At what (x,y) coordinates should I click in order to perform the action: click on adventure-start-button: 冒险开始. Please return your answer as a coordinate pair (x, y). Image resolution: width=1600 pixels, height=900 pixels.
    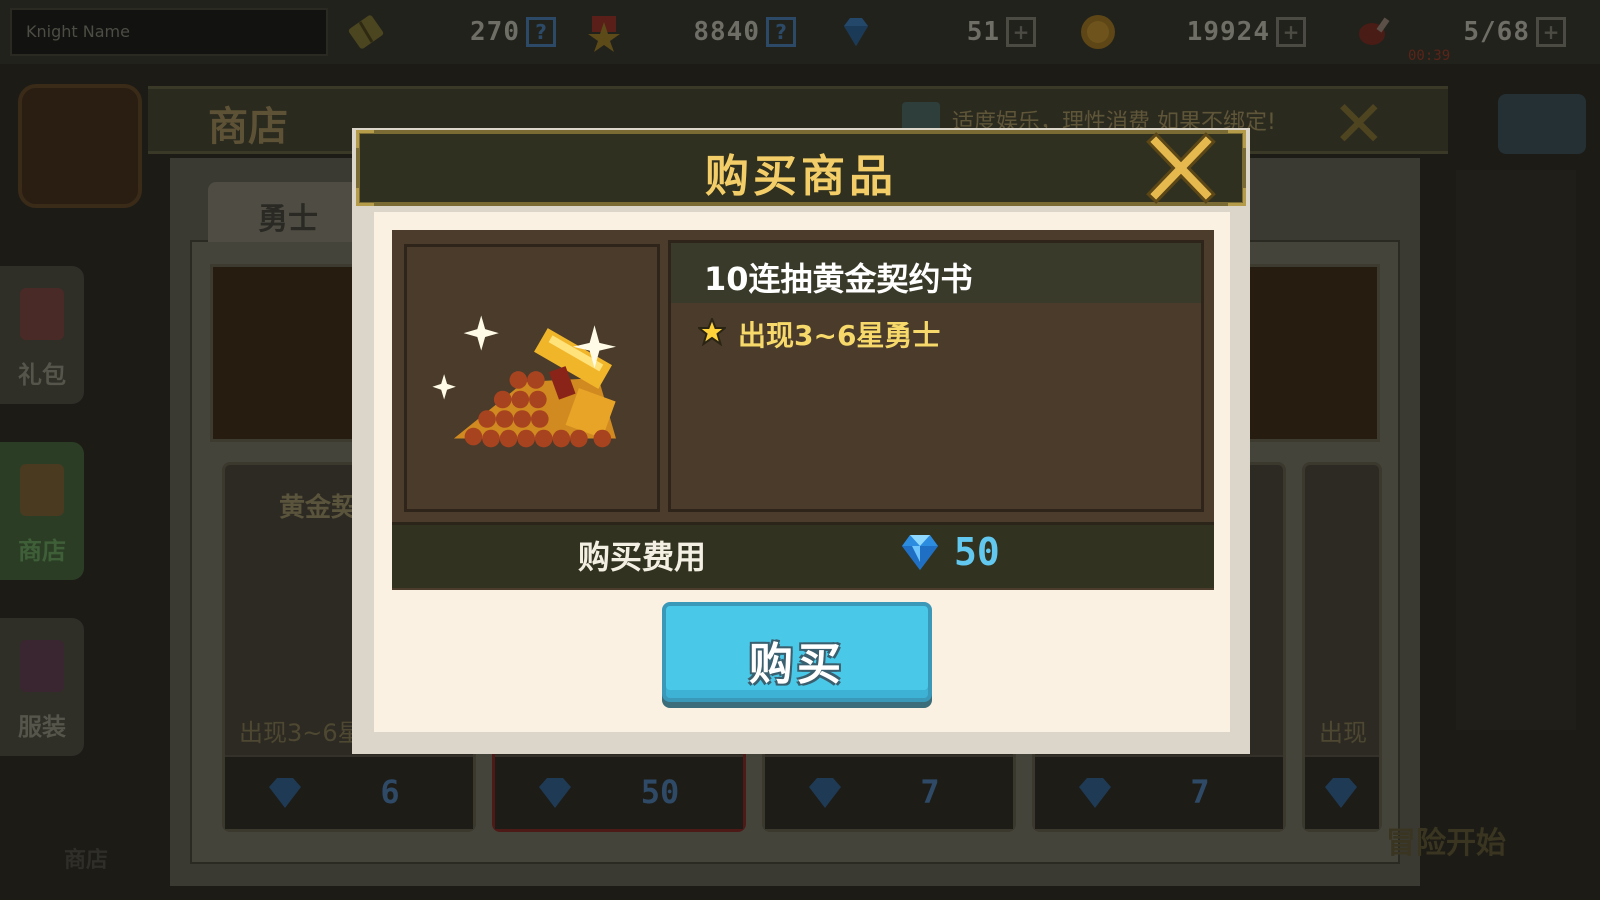
    Looking at the image, I should click on (1446, 840).